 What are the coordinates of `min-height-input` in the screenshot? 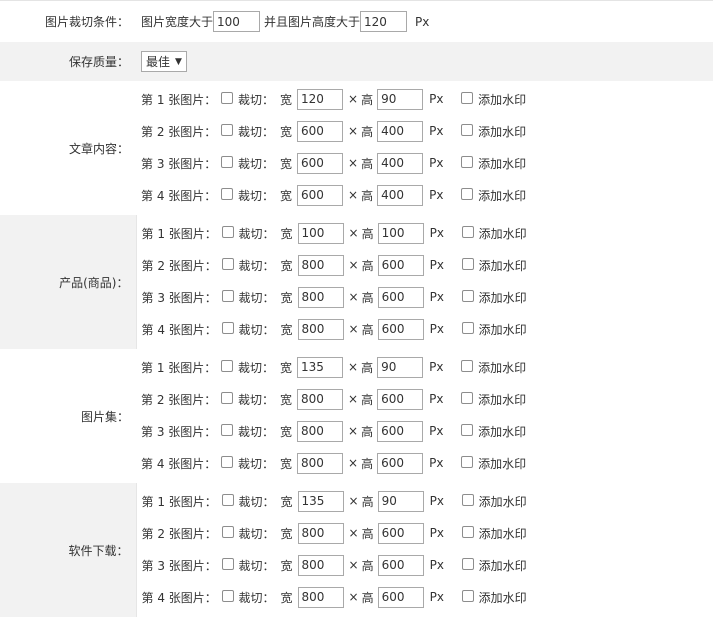 It's located at (384, 21).